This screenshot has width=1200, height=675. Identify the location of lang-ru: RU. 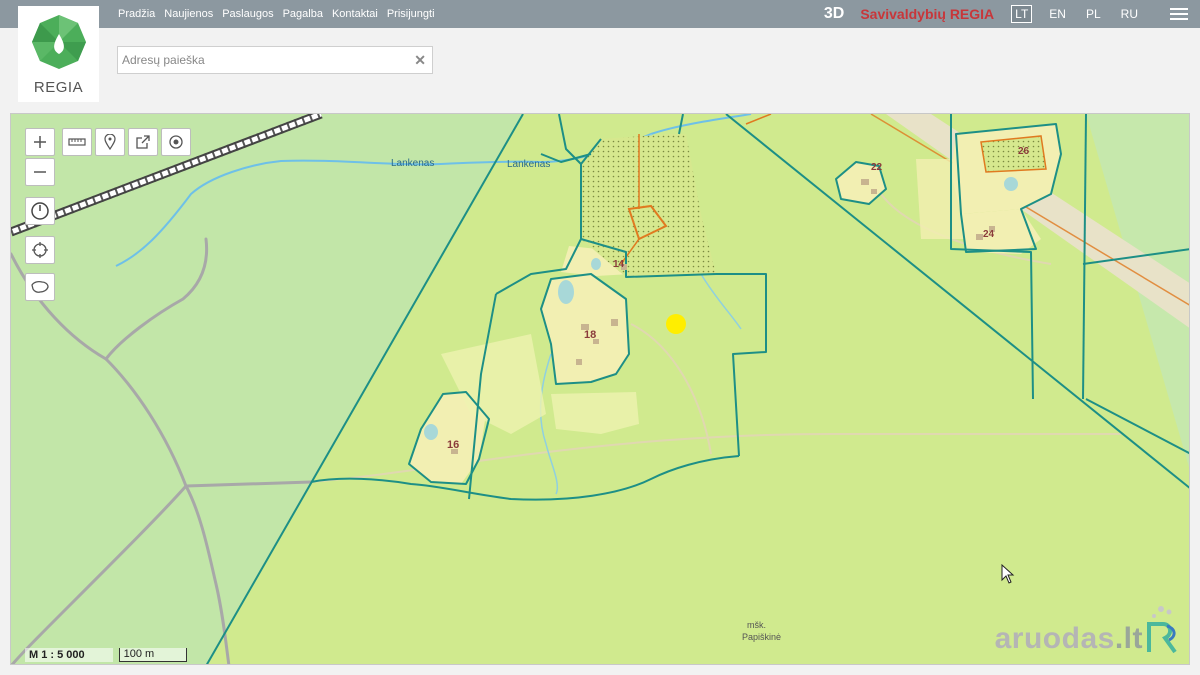
(1129, 14).